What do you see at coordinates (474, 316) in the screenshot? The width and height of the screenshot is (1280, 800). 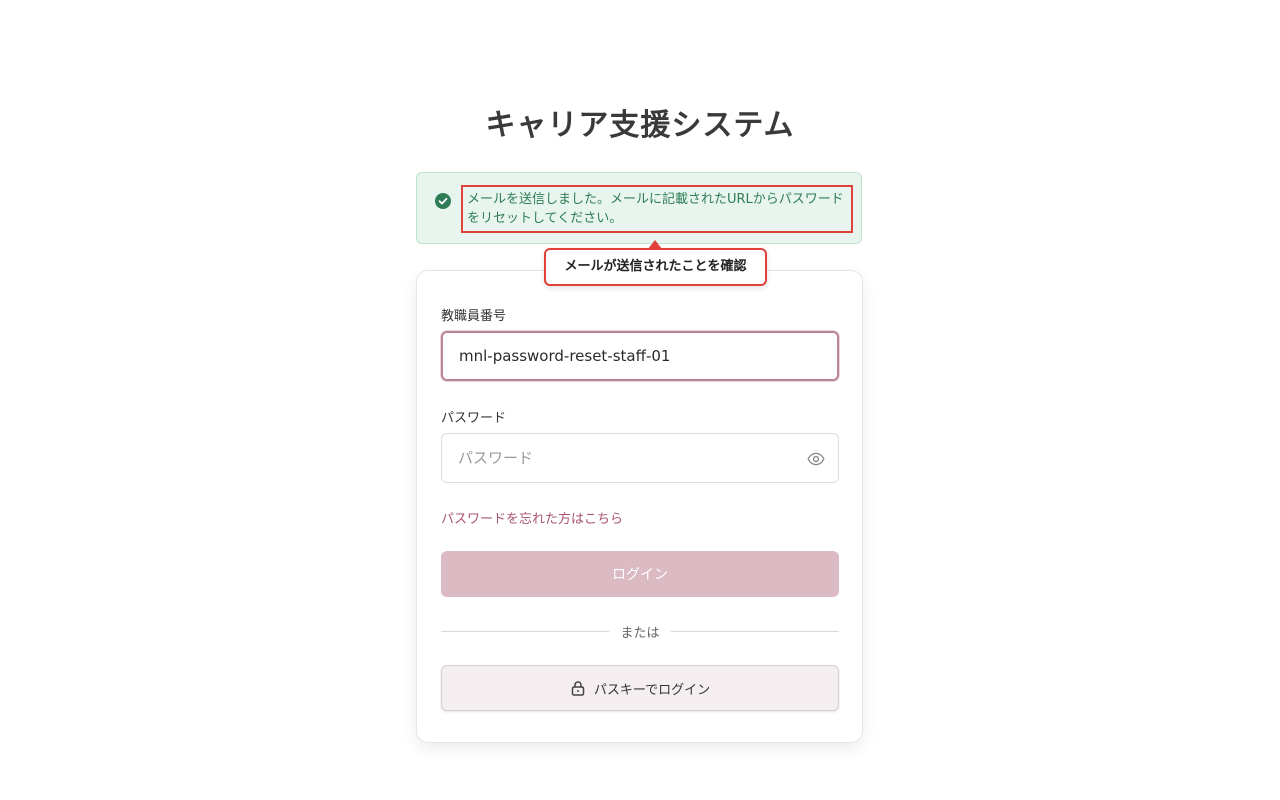 I see `staff-id-label: 教職員番号` at bounding box center [474, 316].